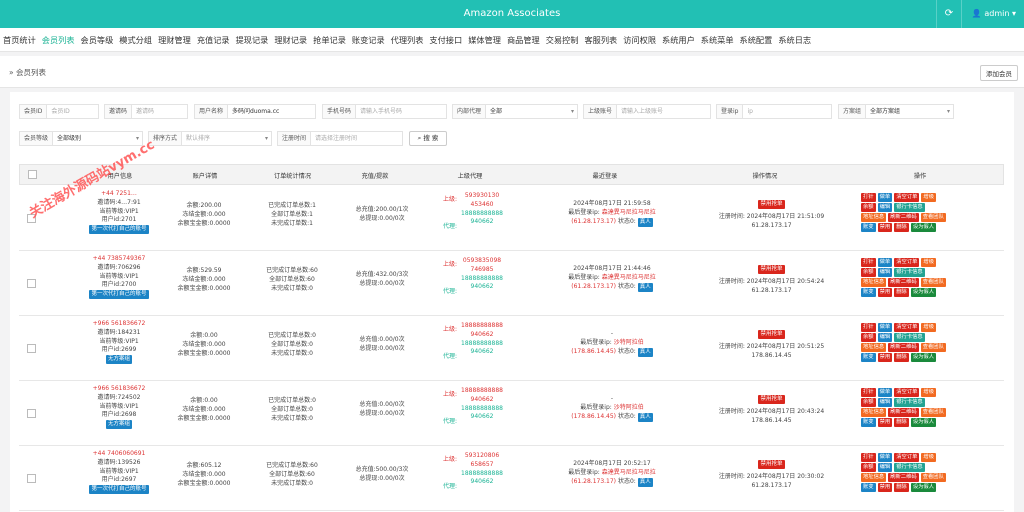 The height and width of the screenshot is (512, 1024). Describe the element at coordinates (482, 391) in the screenshot. I see `parent-phone: 18888888888` at that location.